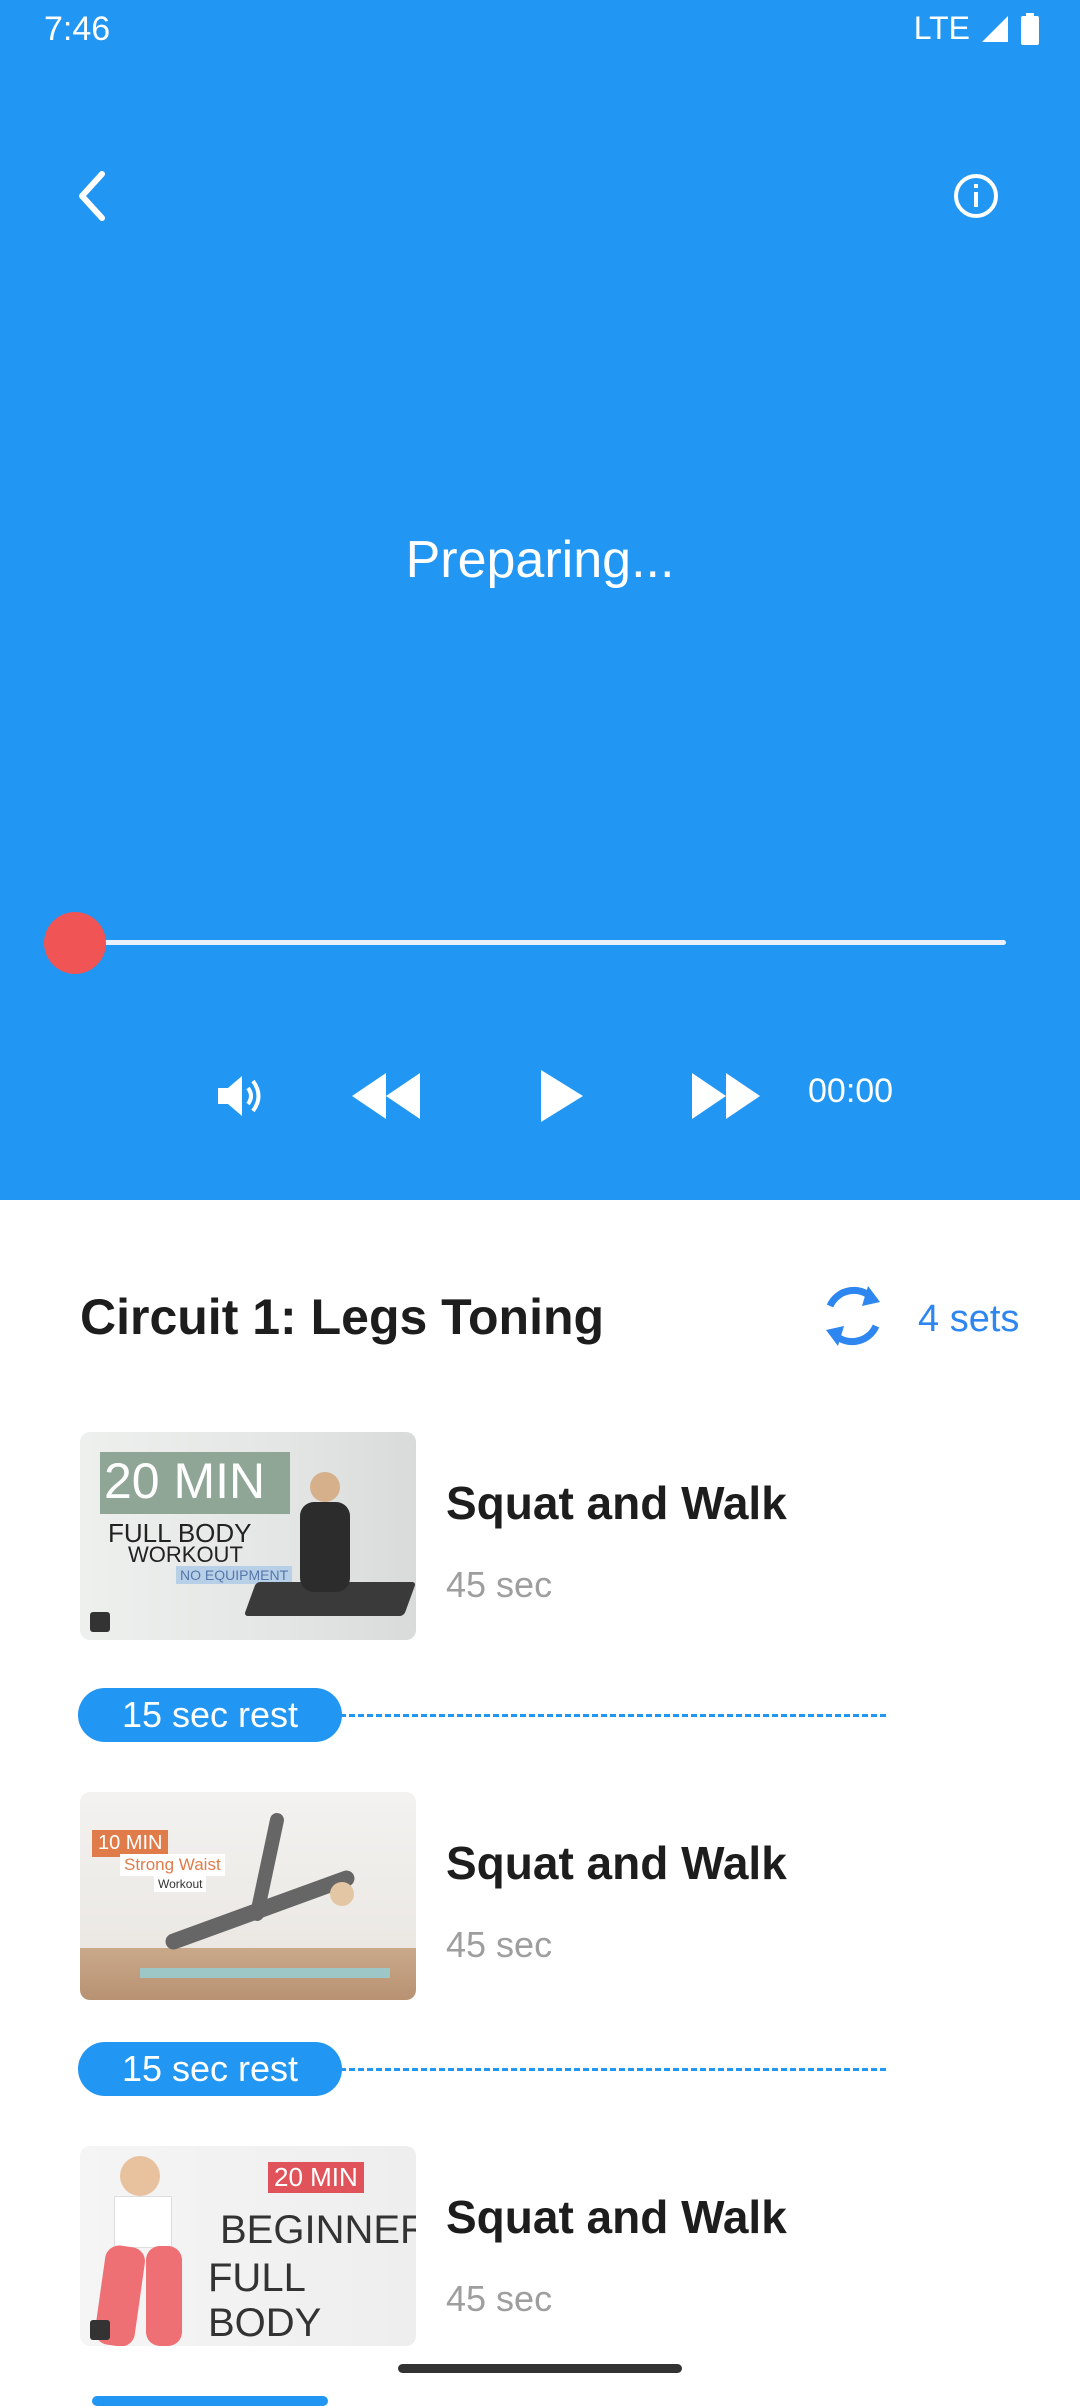 This screenshot has width=1080, height=2406. Describe the element at coordinates (342, 1317) in the screenshot. I see `circuit-title: Circuit 1: Legs Toning` at that location.